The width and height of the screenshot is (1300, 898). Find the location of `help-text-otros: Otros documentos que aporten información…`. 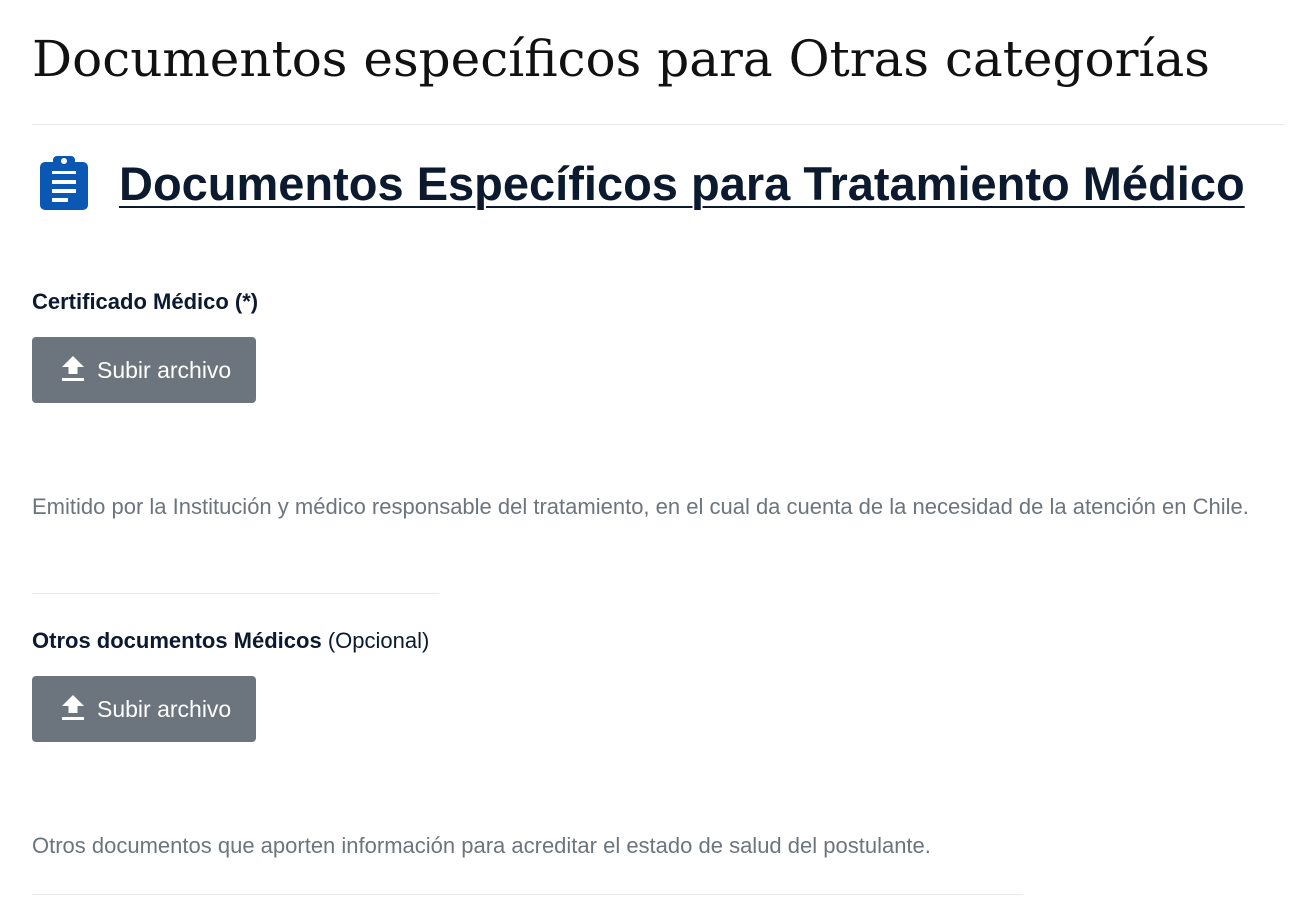

help-text-otros: Otros documentos que aporten información… is located at coordinates (481, 845).